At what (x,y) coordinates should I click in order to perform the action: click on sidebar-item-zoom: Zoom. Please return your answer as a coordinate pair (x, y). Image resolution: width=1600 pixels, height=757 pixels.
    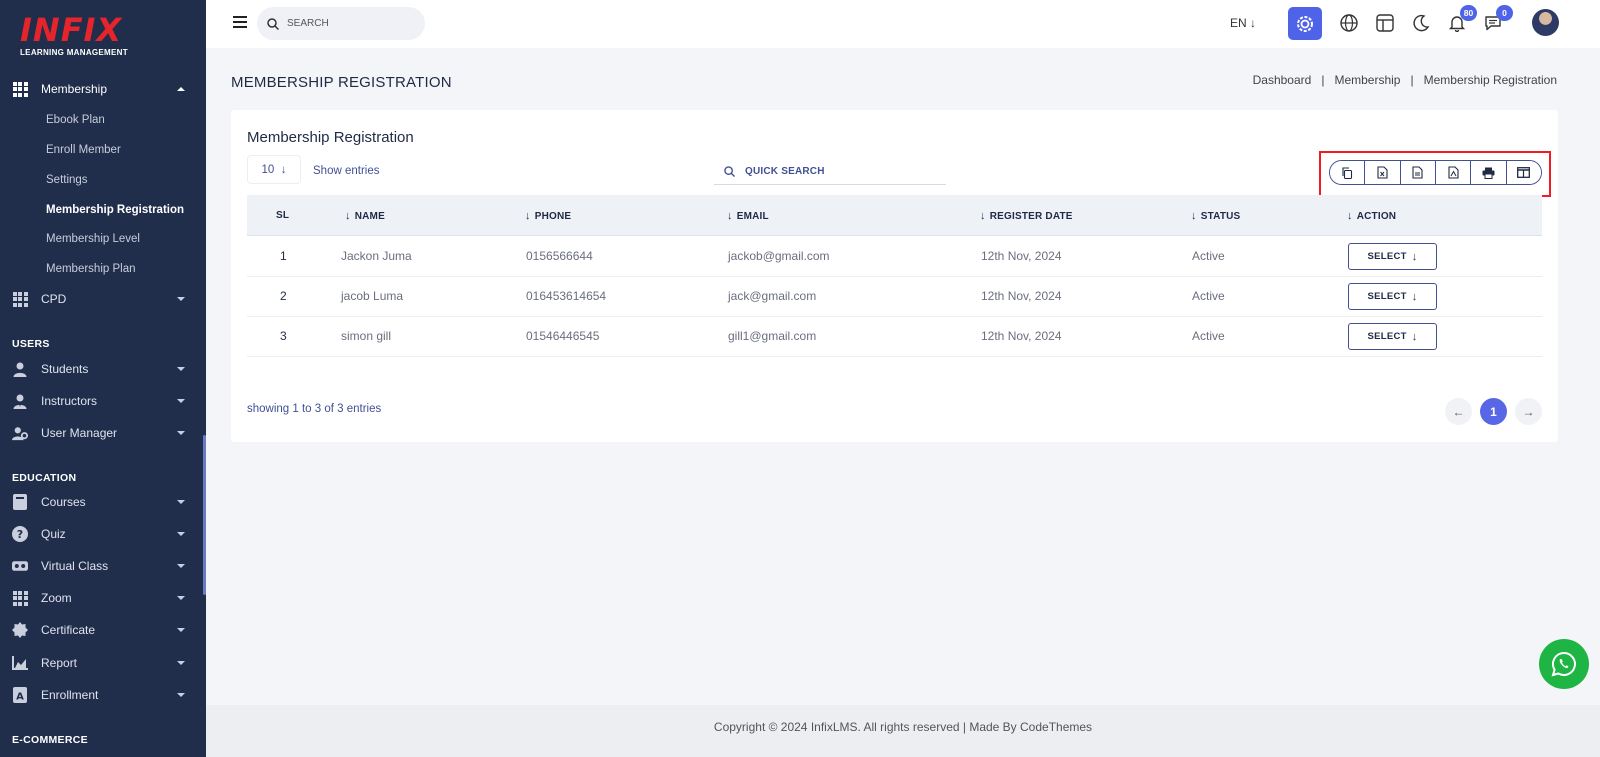
    Looking at the image, I should click on (101, 598).